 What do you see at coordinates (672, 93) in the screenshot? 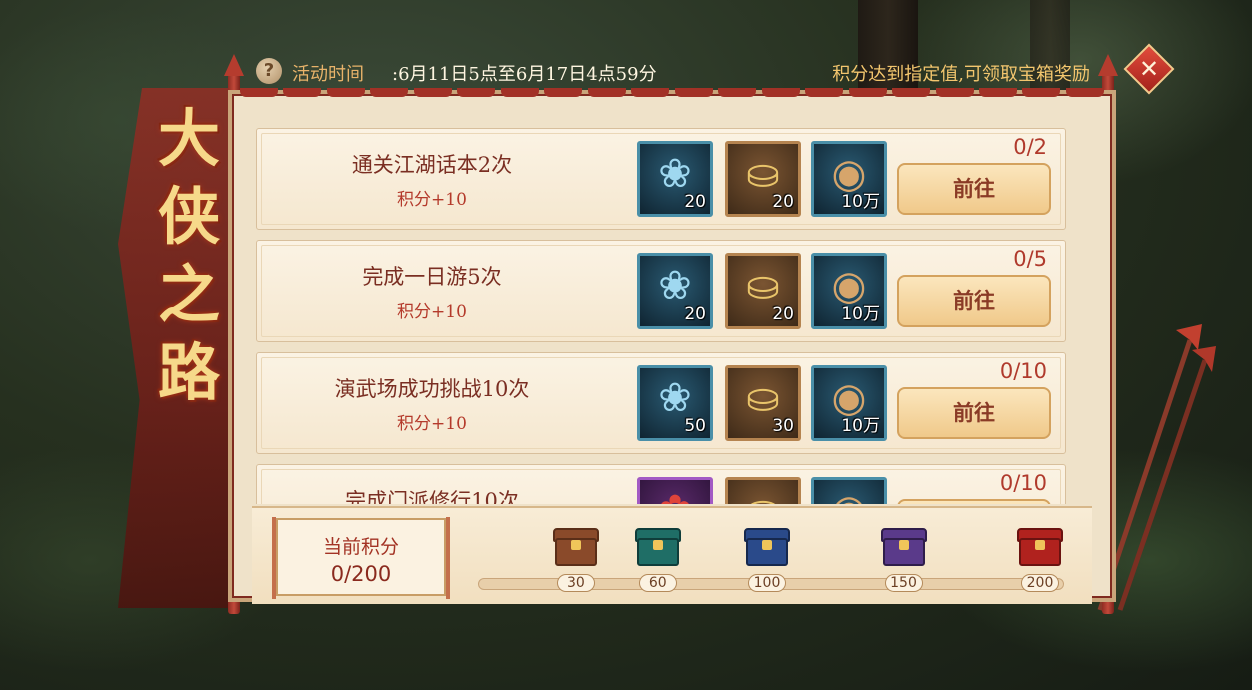
I see `panel-valance` at bounding box center [672, 93].